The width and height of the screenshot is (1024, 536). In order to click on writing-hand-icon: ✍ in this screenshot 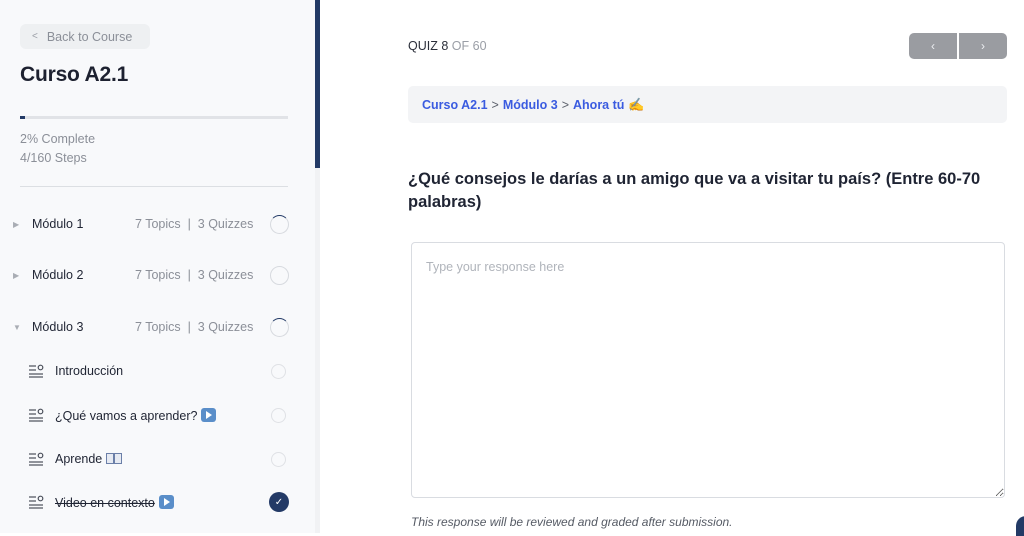, I will do `click(636, 104)`.